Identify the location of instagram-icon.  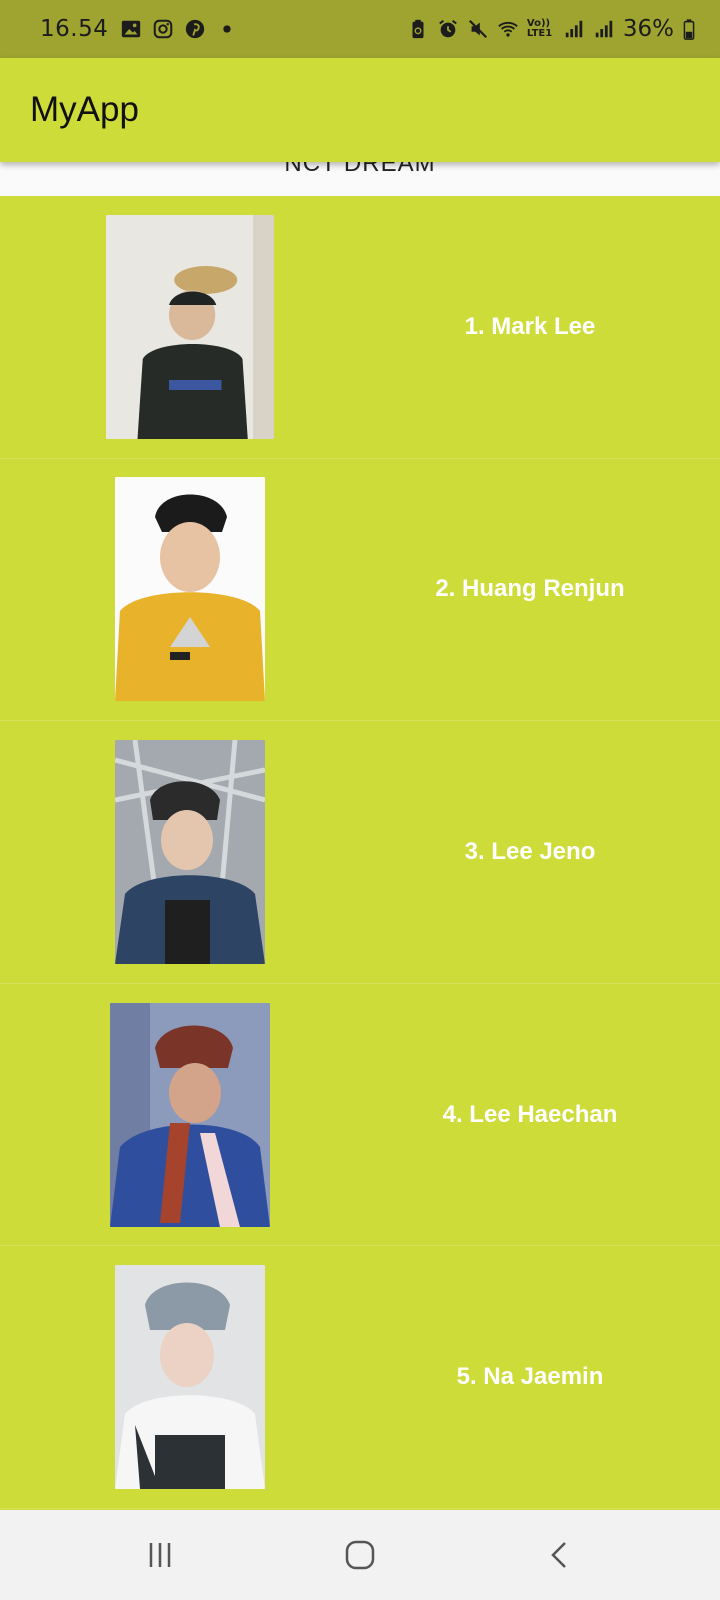
(163, 29).